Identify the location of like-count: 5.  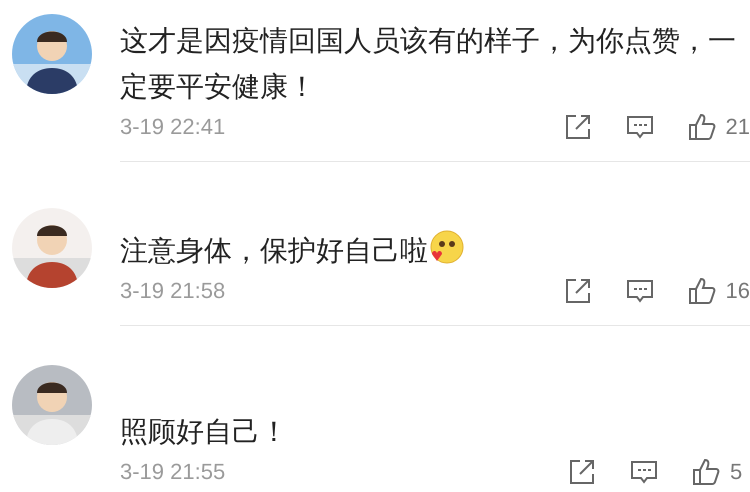
(737, 472).